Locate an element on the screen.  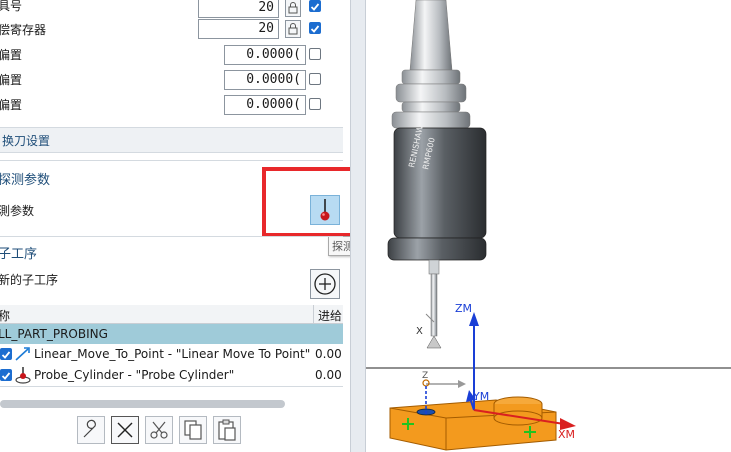
close-icon is located at coordinates (125, 430).